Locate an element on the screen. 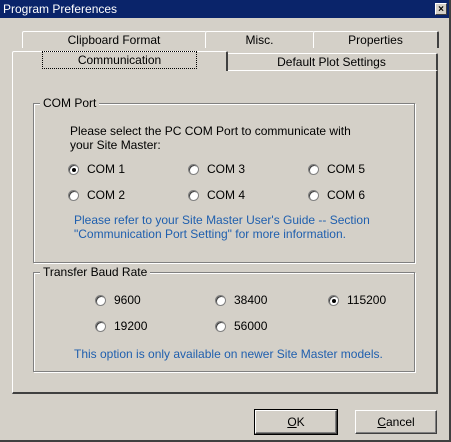 The height and width of the screenshot is (442, 451). tab-label: Clipboard Format is located at coordinates (114, 40).